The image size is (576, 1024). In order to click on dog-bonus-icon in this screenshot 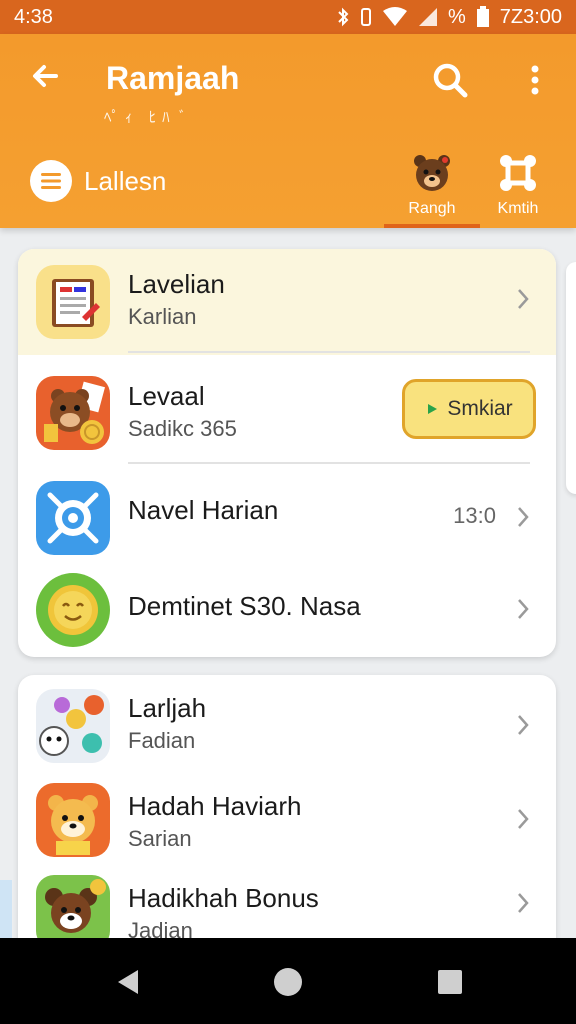, I will do `click(73, 910)`.